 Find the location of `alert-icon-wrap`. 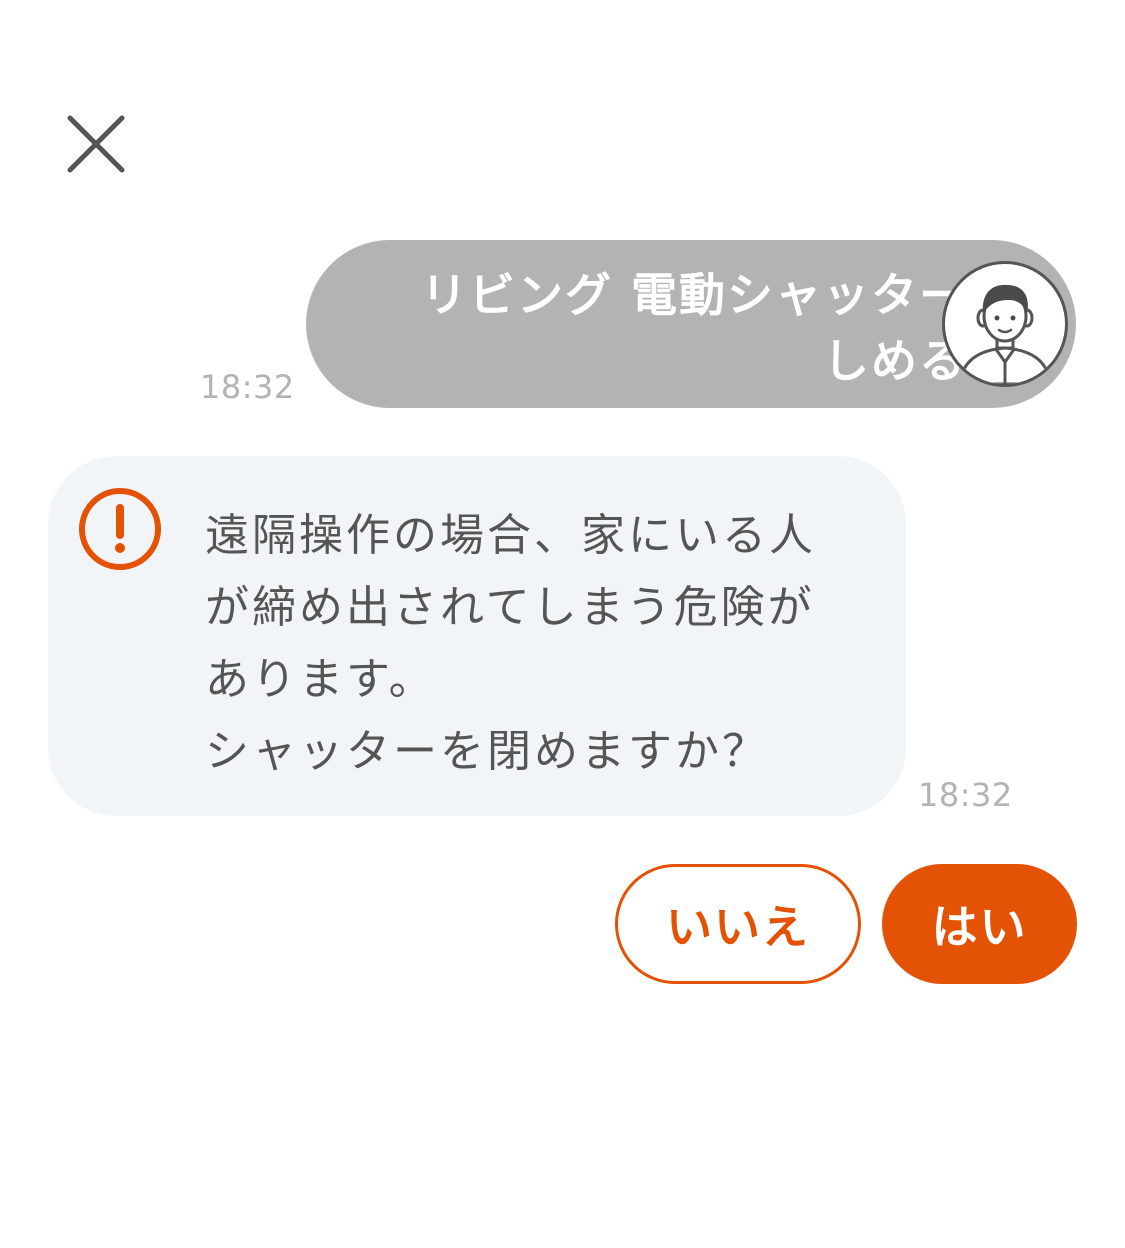

alert-icon-wrap is located at coordinates (120, 529).